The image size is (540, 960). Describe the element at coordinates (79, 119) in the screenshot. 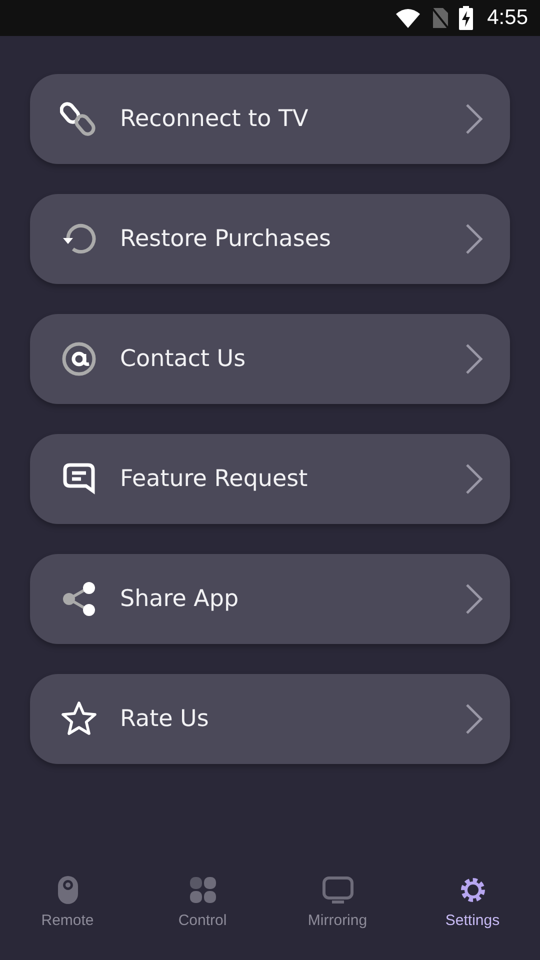

I see `chain-link-icon` at that location.